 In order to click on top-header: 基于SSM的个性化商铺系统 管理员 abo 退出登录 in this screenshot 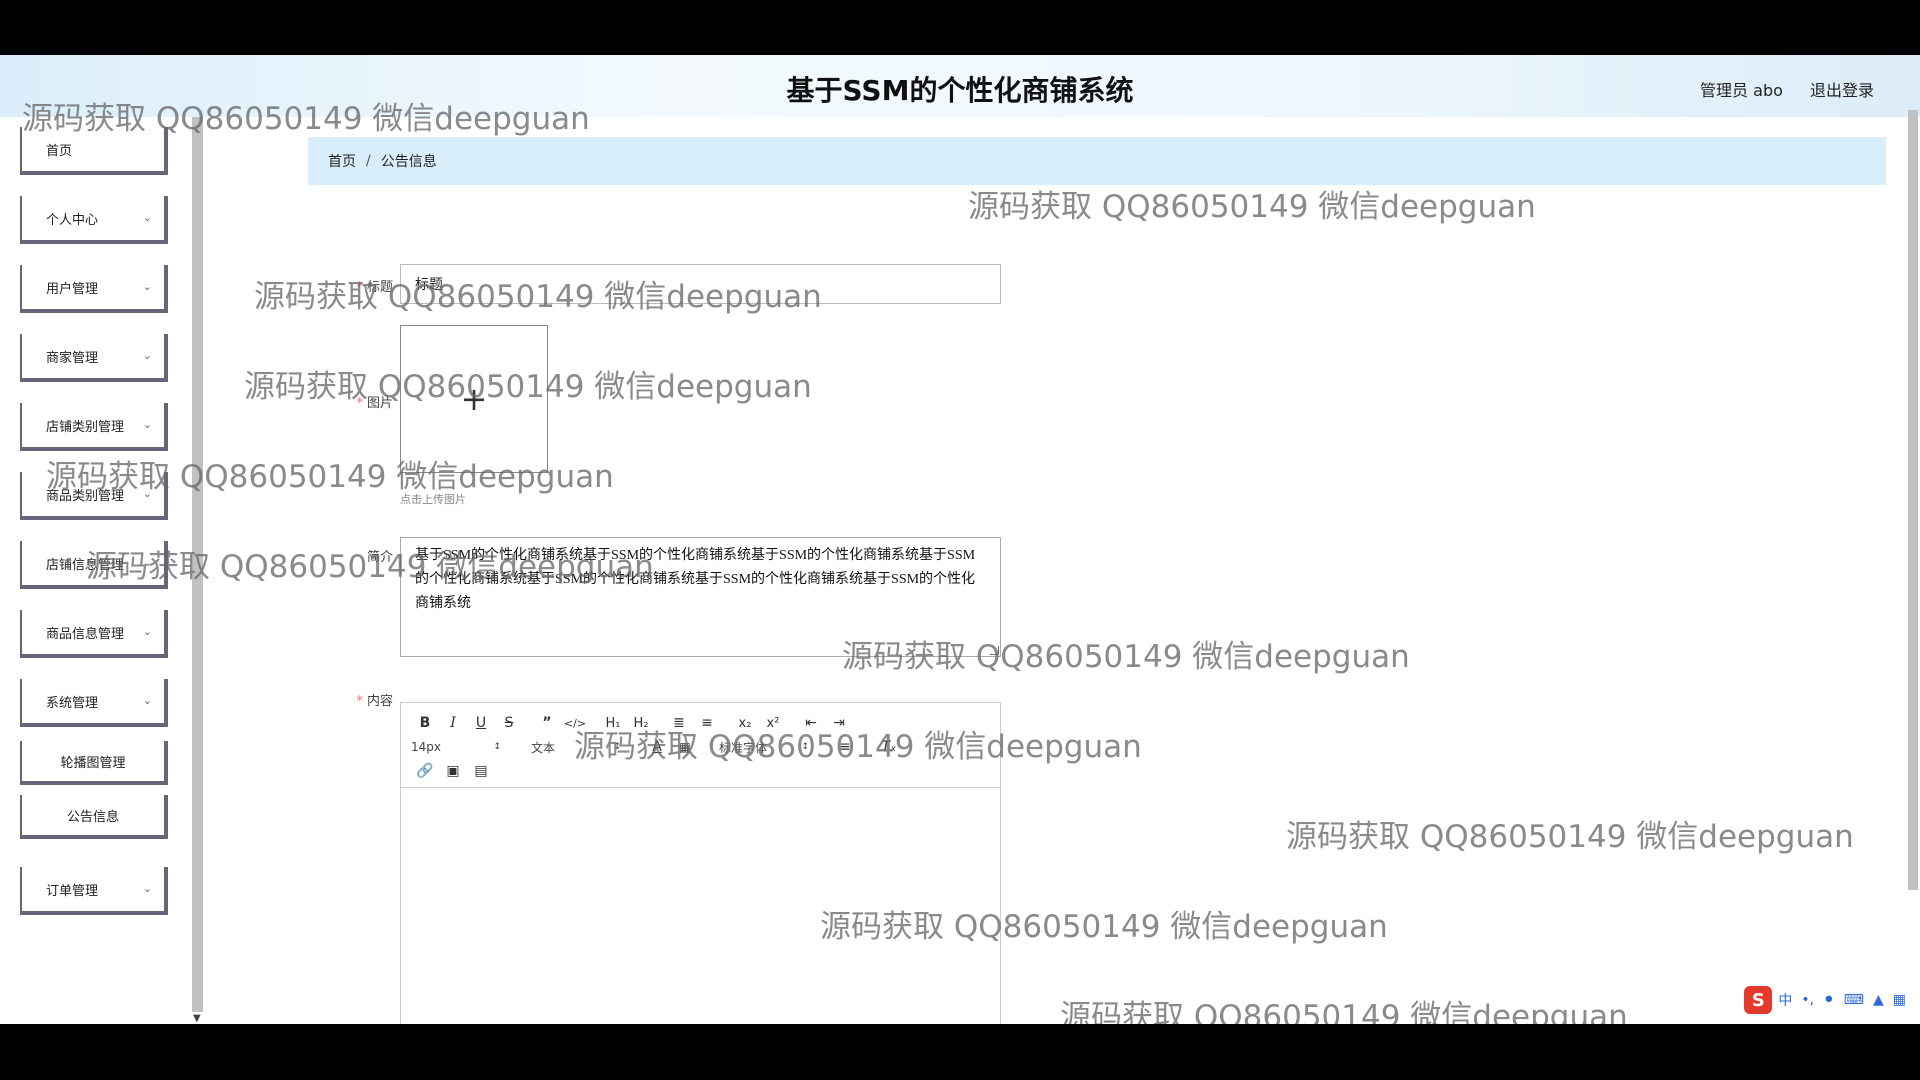, I will do `click(960, 86)`.